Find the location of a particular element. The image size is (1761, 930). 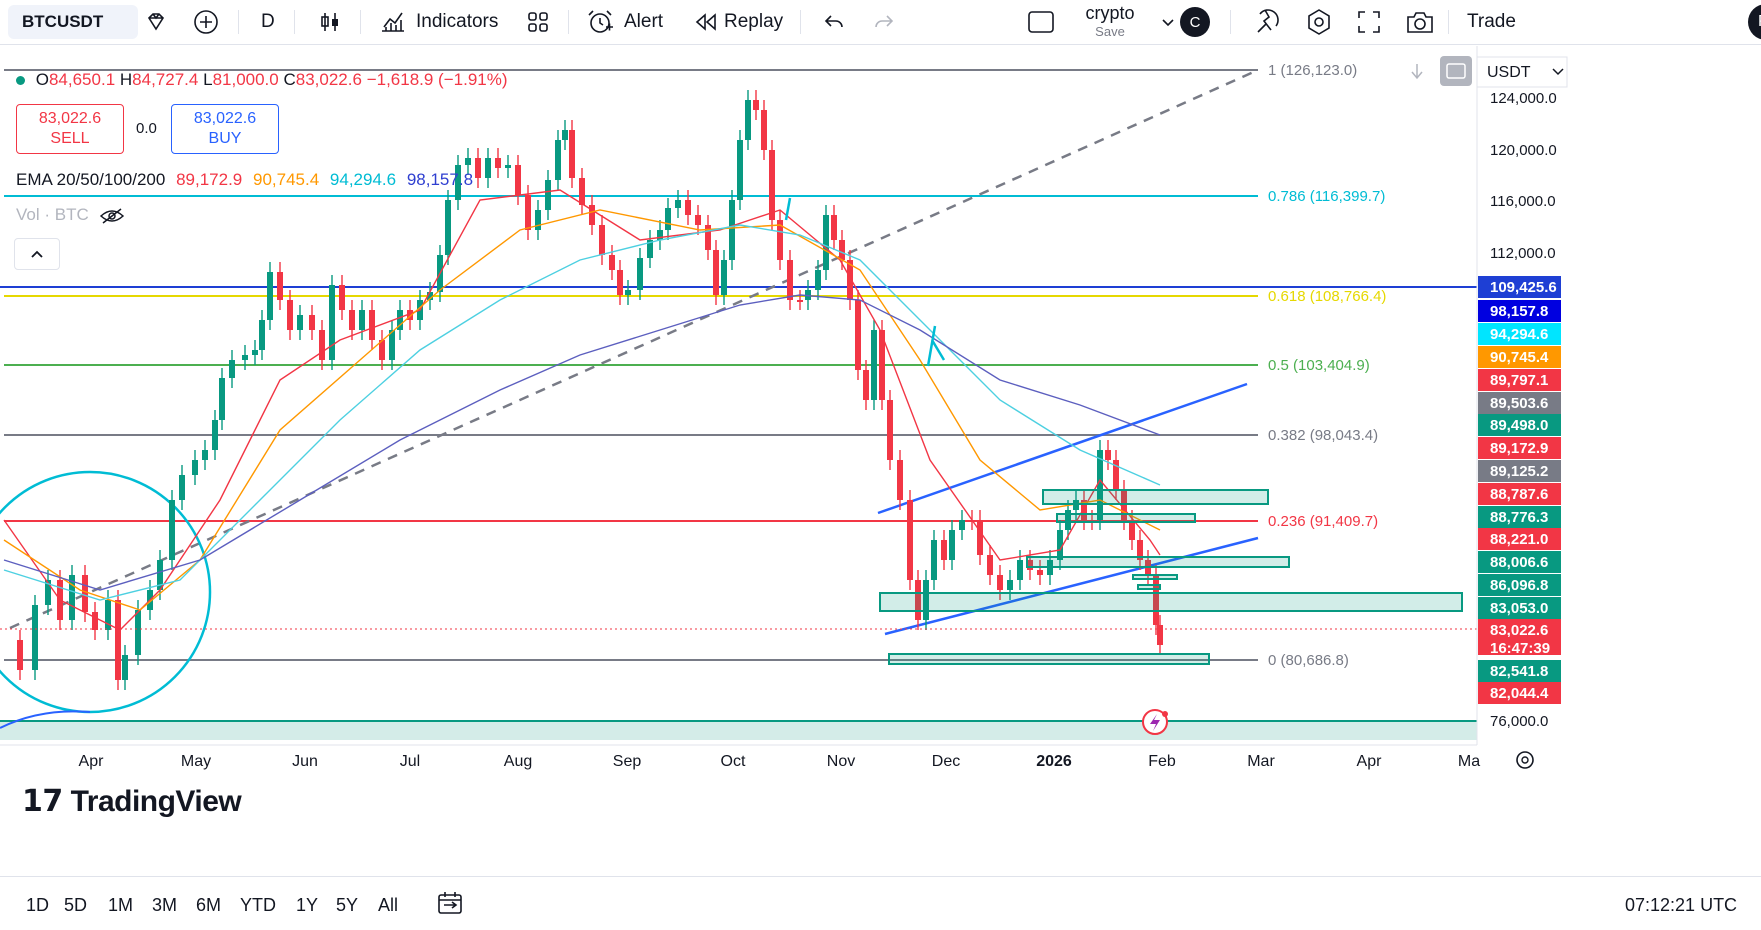

symbol-search-button: BTCUSDT is located at coordinates (73, 22).